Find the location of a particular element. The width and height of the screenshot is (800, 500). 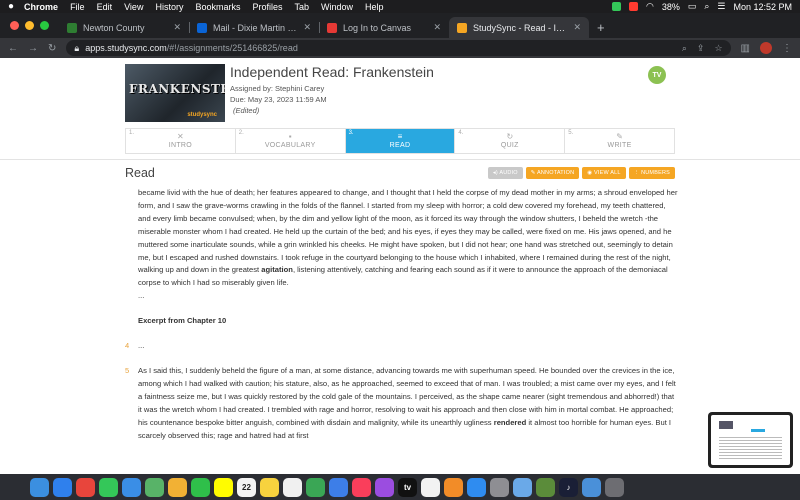

tab-studysync: StudySync - Read - Independ ✕ is located at coordinates (519, 27).